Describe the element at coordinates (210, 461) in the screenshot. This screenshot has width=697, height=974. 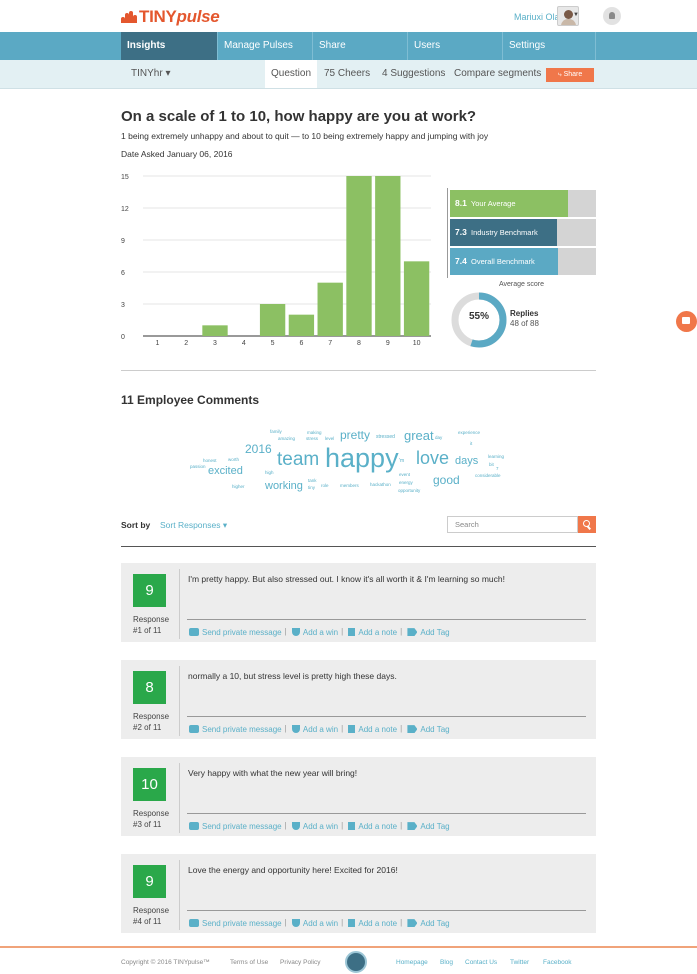
I see `cloud-word: honest` at that location.